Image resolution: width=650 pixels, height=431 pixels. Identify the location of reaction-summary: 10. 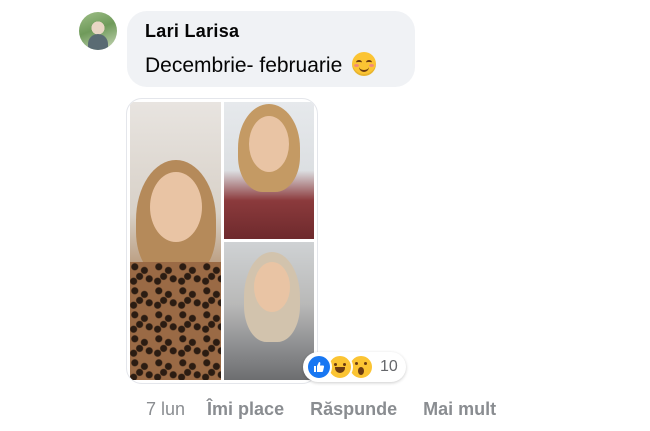
(354, 367).